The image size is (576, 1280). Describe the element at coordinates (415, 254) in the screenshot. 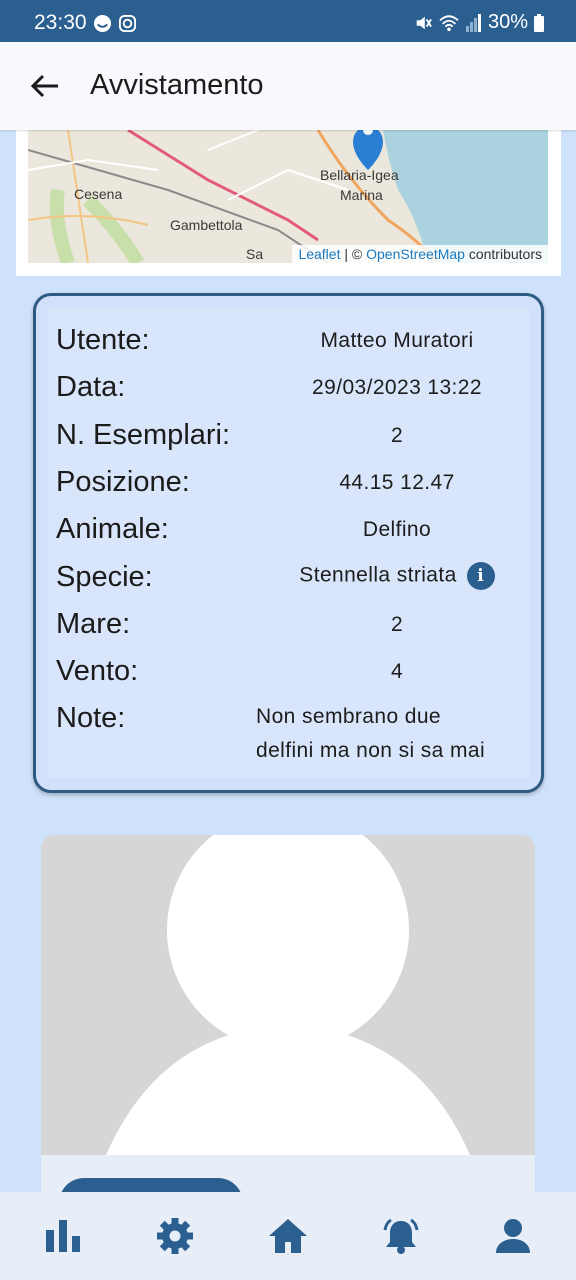

I see `osm-link: OpenStreetMap` at that location.